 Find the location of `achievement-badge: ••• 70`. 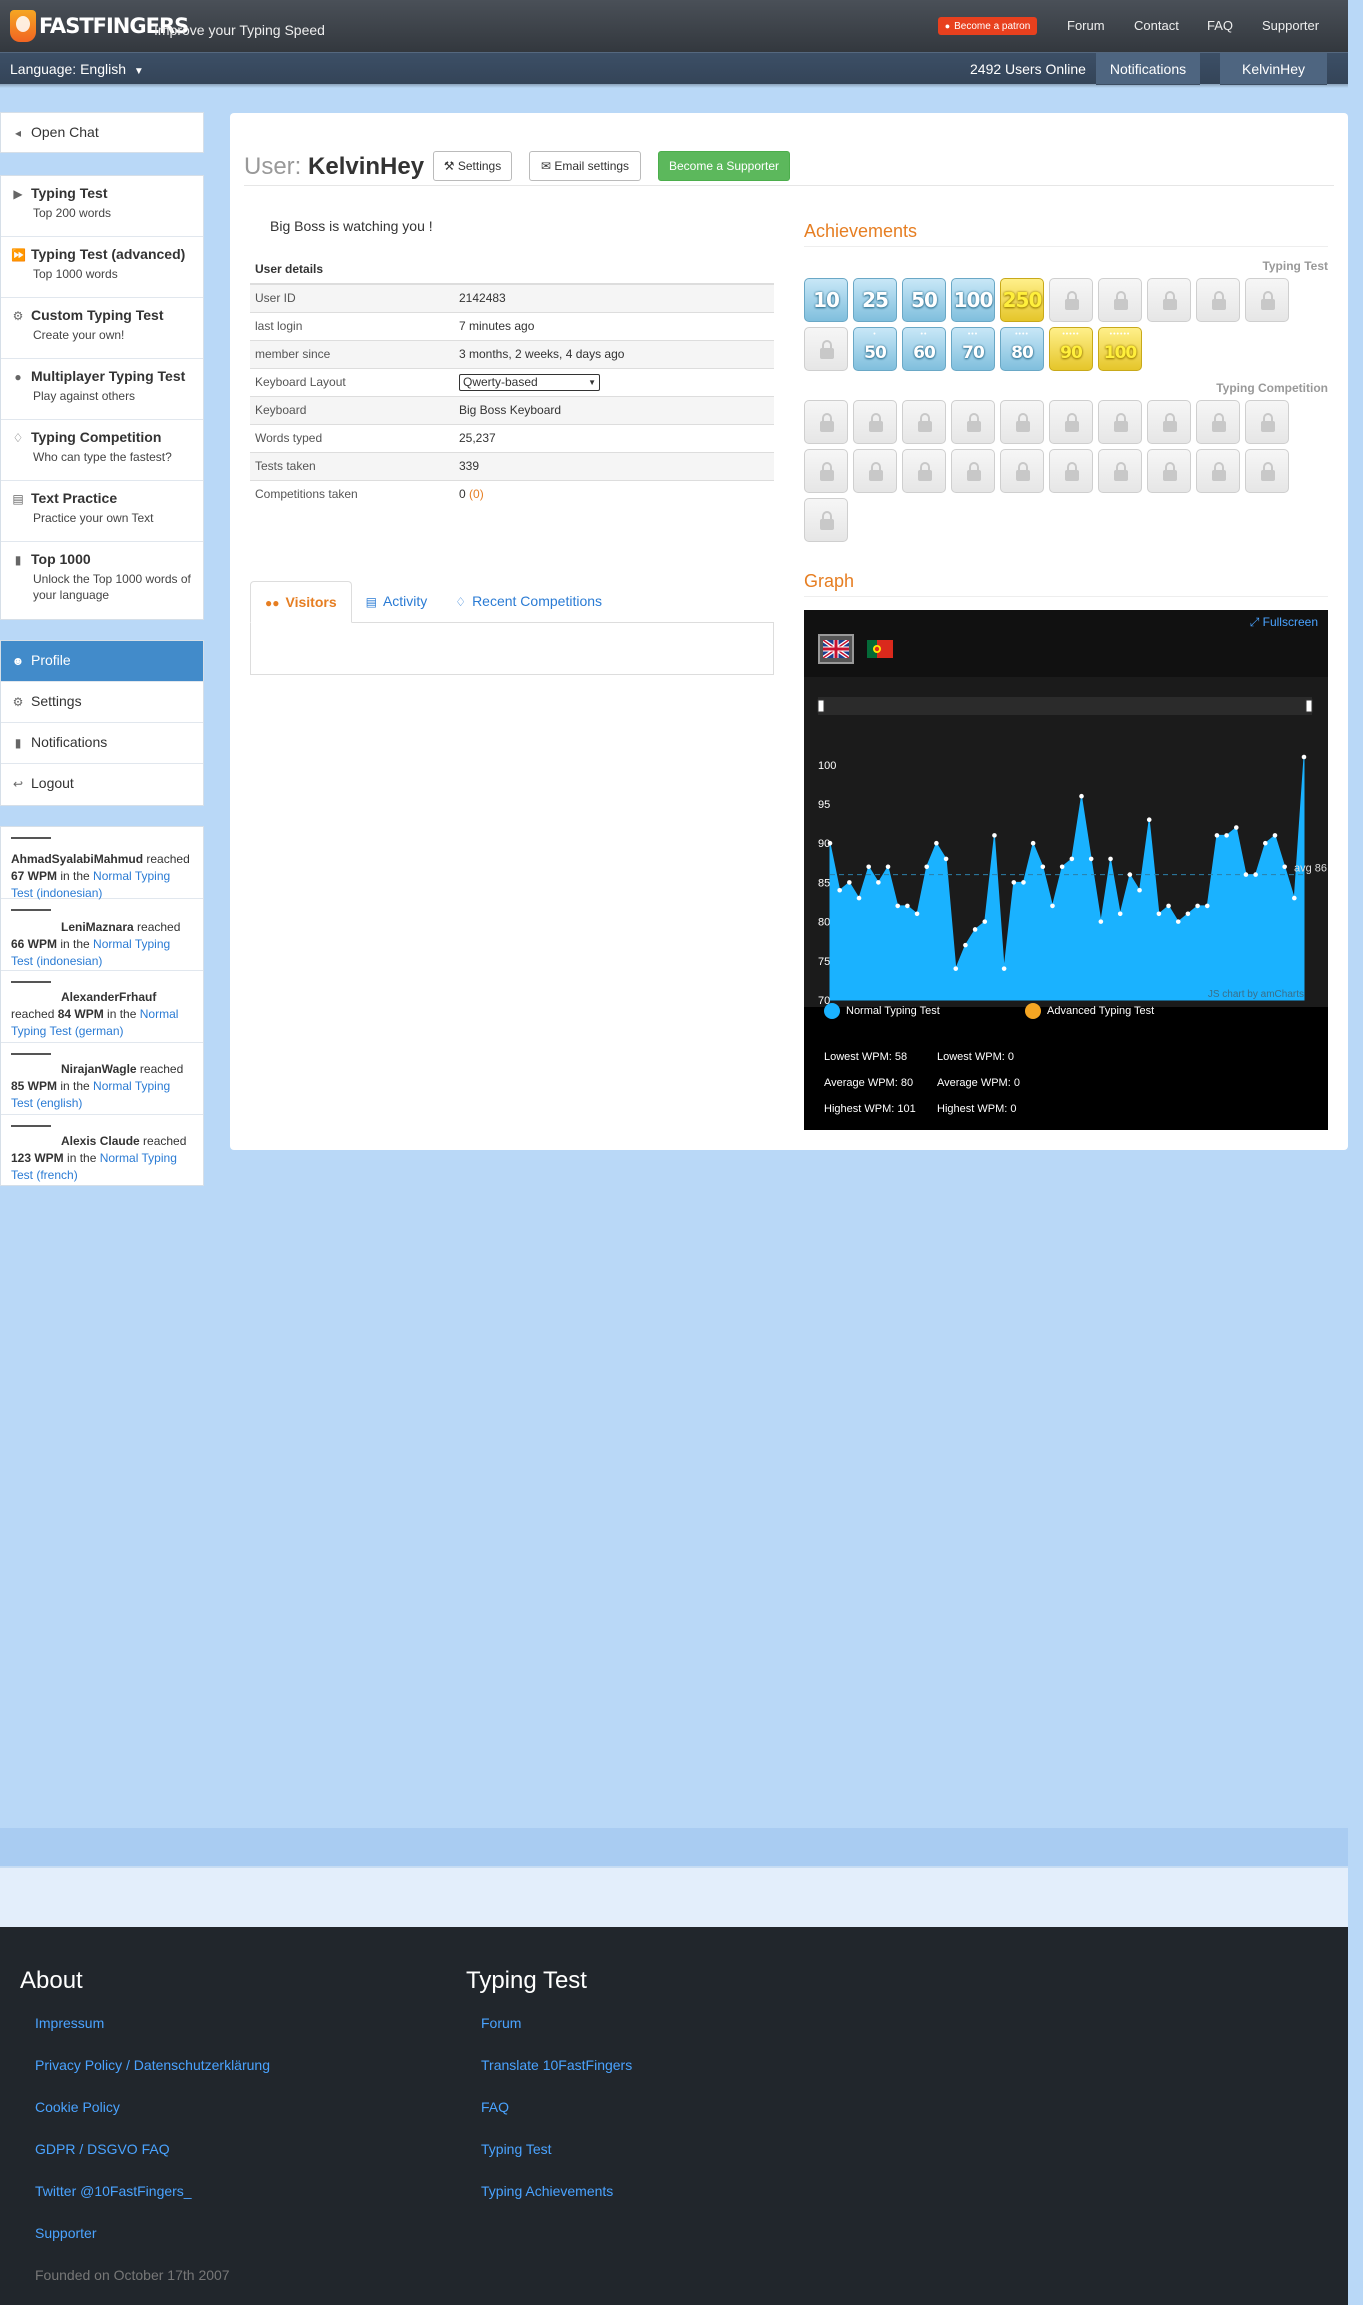

achievement-badge: ••• 70 is located at coordinates (973, 349).